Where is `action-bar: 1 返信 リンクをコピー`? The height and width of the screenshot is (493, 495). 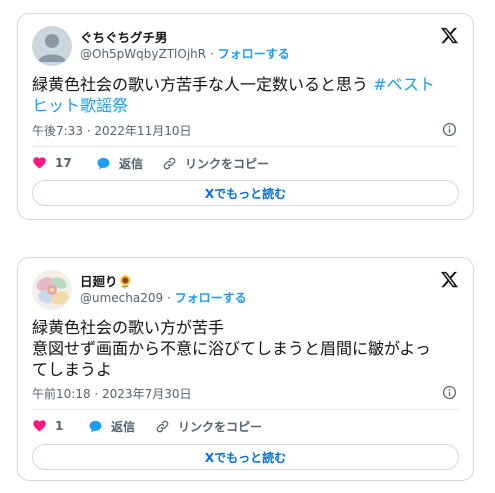
action-bar: 1 返信 リンクをコピー is located at coordinates (245, 427).